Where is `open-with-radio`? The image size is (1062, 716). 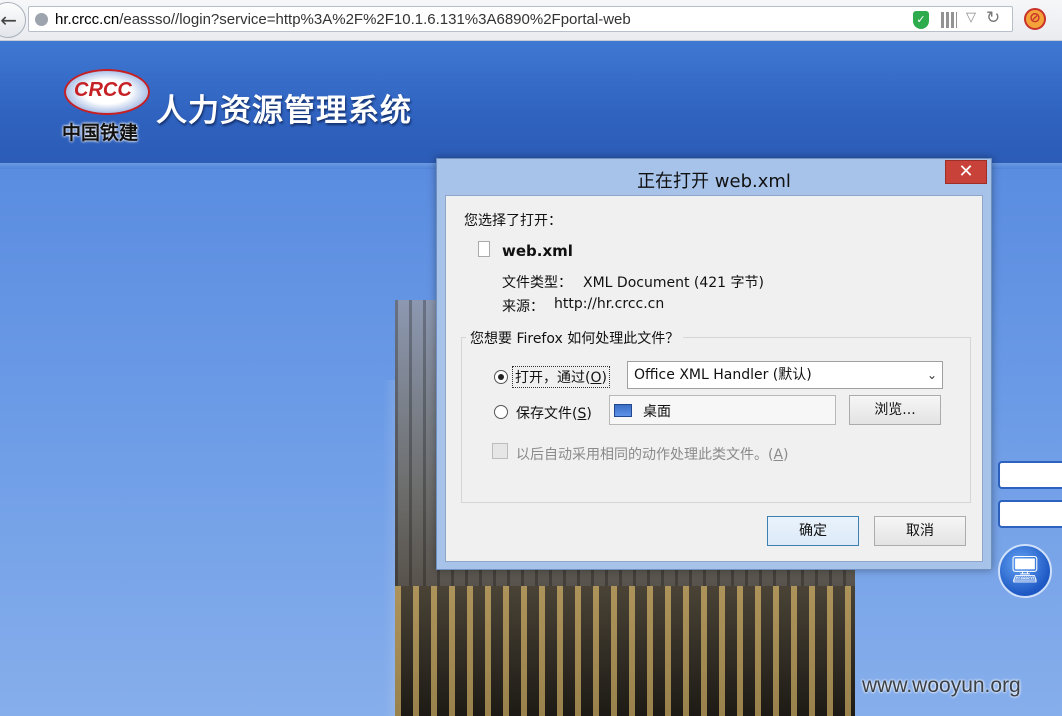 open-with-radio is located at coordinates (501, 377).